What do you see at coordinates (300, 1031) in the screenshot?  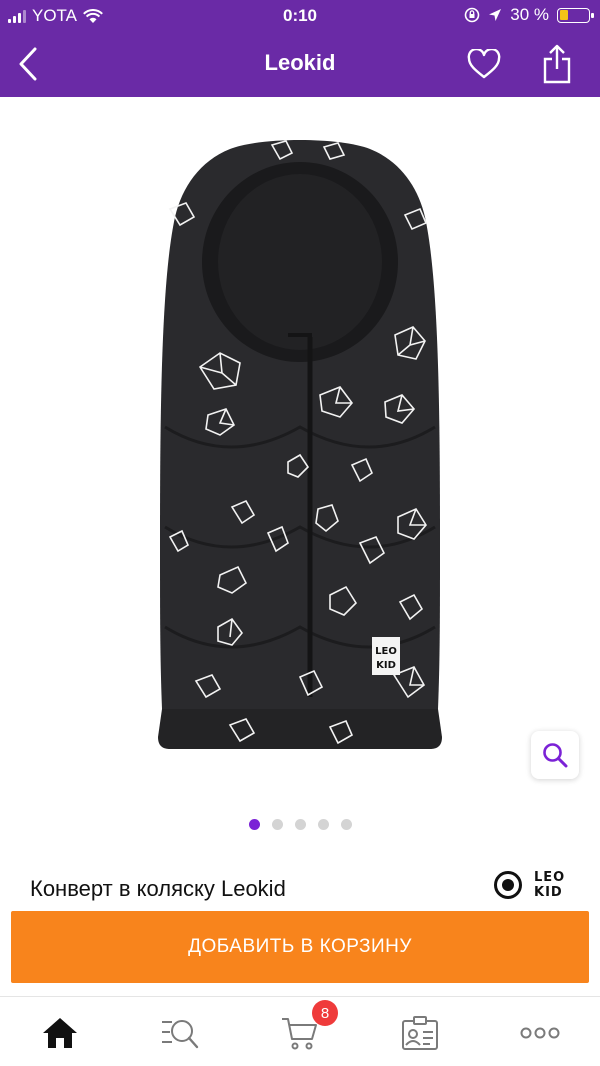 I see `tab-bar` at bounding box center [300, 1031].